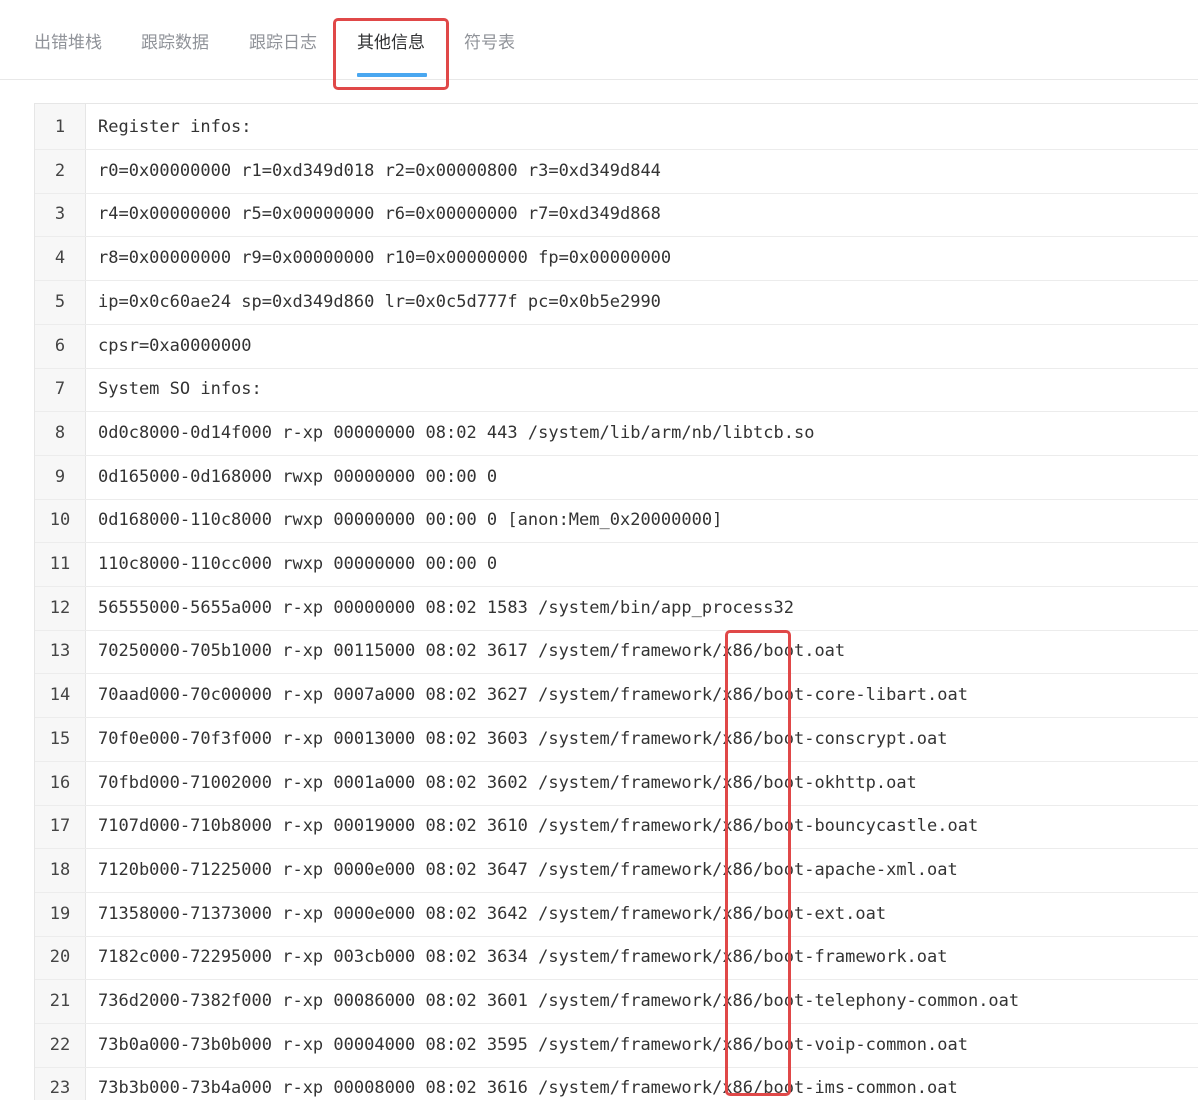 Image resolution: width=1198 pixels, height=1100 pixels. I want to click on line-text: cpsr=0xa0000000, so click(175, 345).